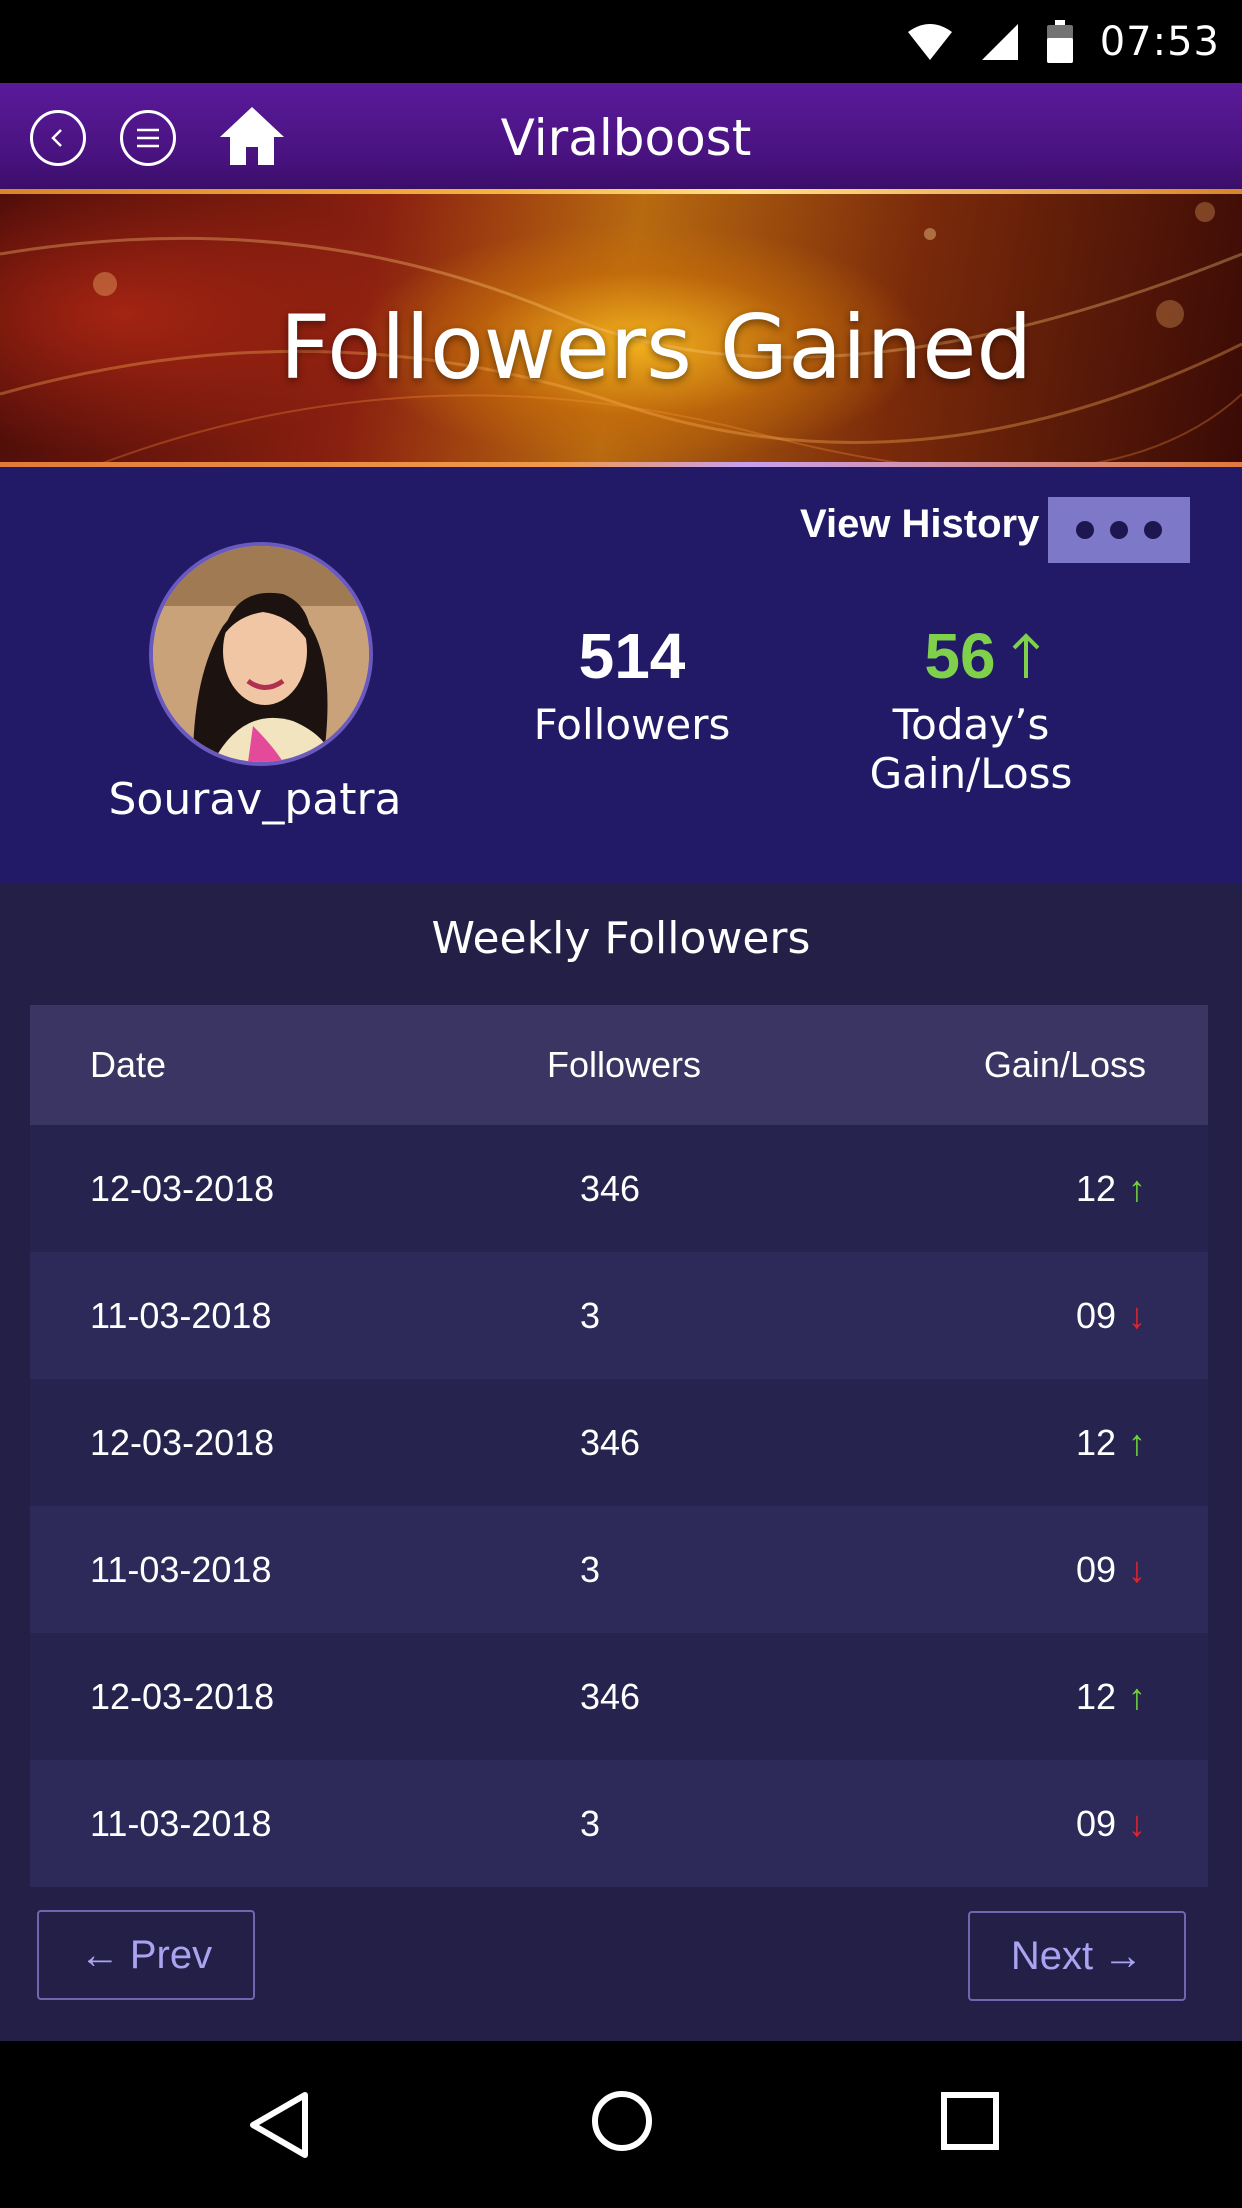  I want to click on followers-label: Followers, so click(632, 724).